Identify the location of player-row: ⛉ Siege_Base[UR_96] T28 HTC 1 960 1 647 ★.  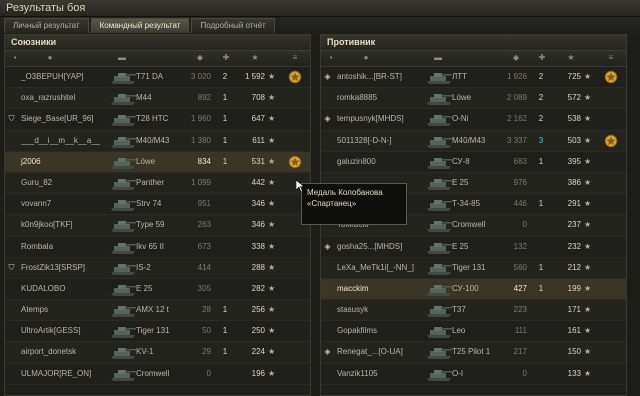
(157, 120).